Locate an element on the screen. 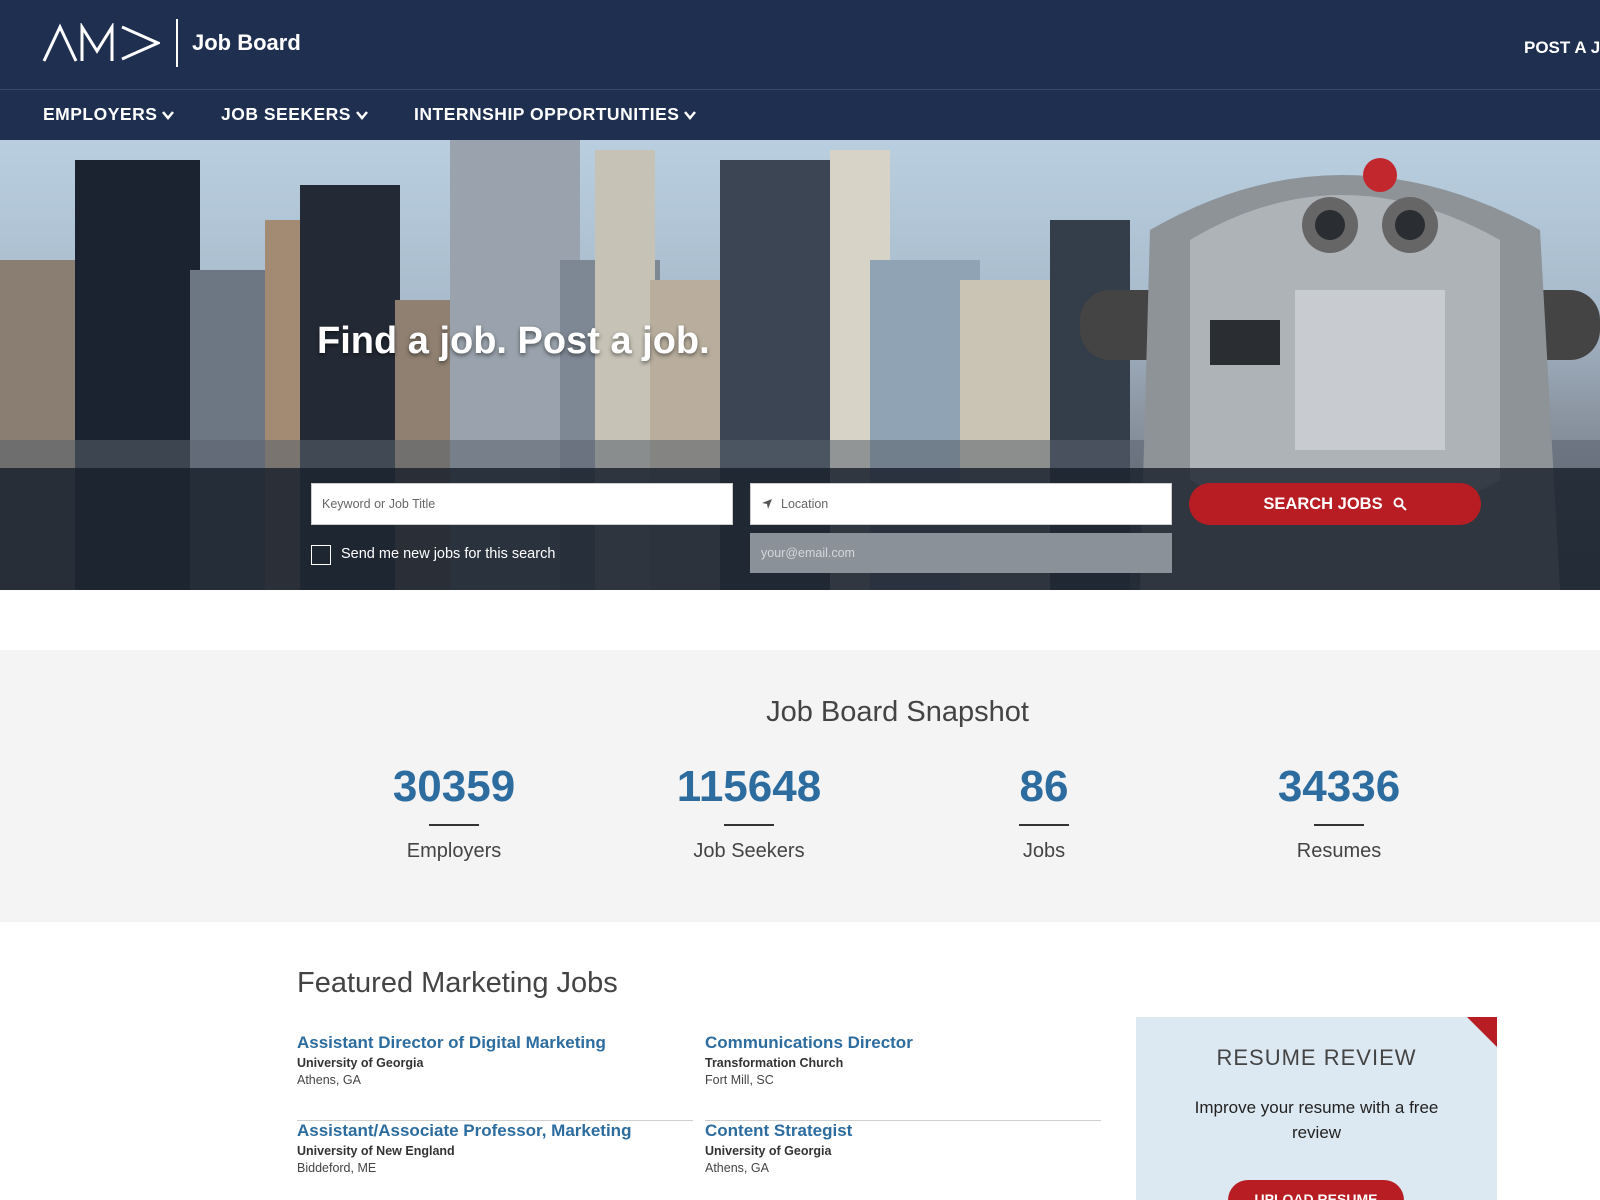  featured-jobs-title: Featured Marketing Jobs is located at coordinates (457, 983).